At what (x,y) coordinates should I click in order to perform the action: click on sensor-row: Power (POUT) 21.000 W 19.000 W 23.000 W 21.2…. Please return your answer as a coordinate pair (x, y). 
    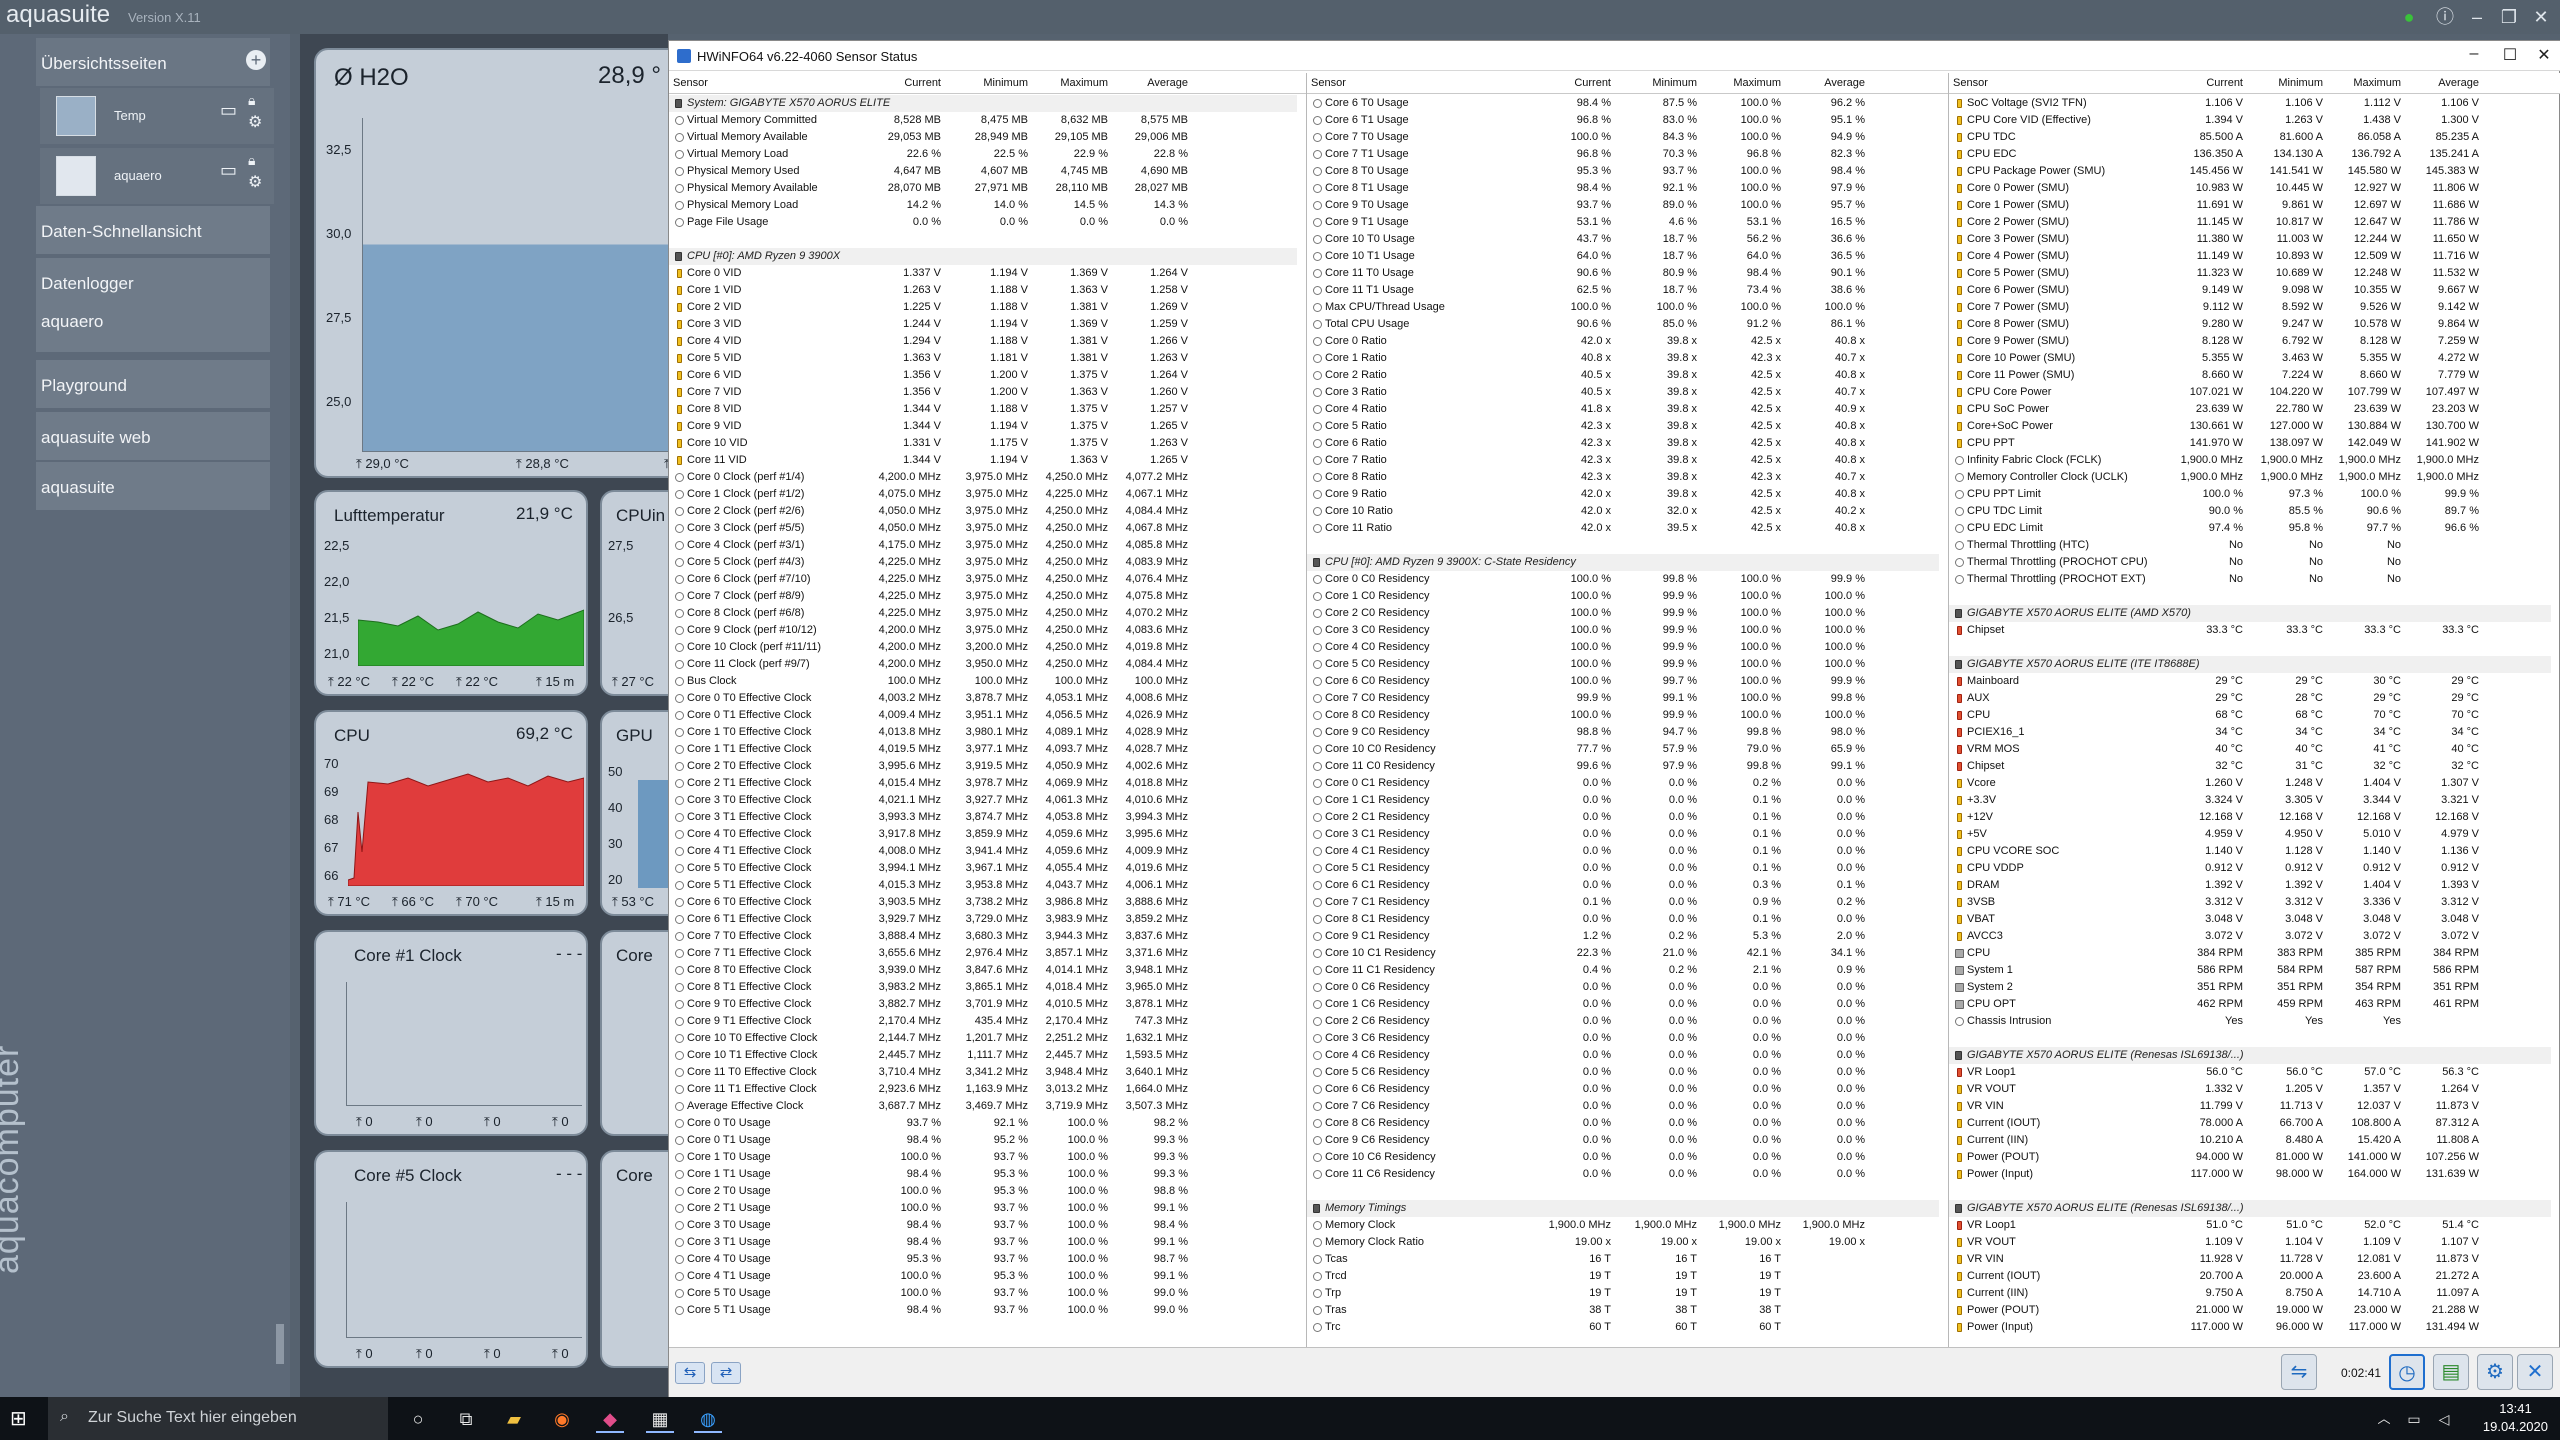
    Looking at the image, I should click on (2254, 1310).